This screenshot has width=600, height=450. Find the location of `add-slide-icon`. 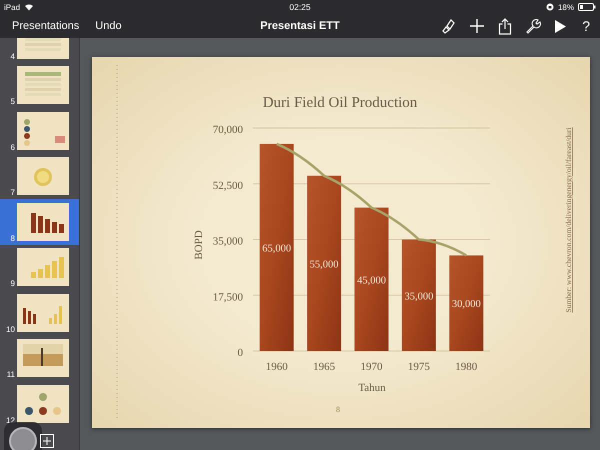

add-slide-icon is located at coordinates (47, 441).